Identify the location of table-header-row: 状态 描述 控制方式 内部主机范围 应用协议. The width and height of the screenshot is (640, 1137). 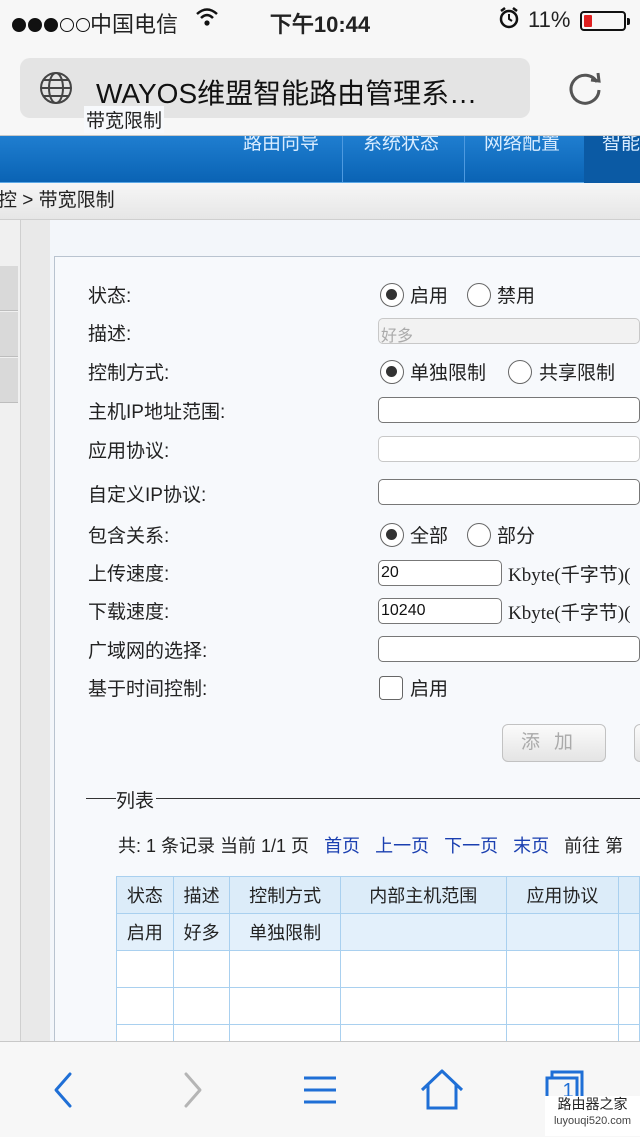
(378, 895).